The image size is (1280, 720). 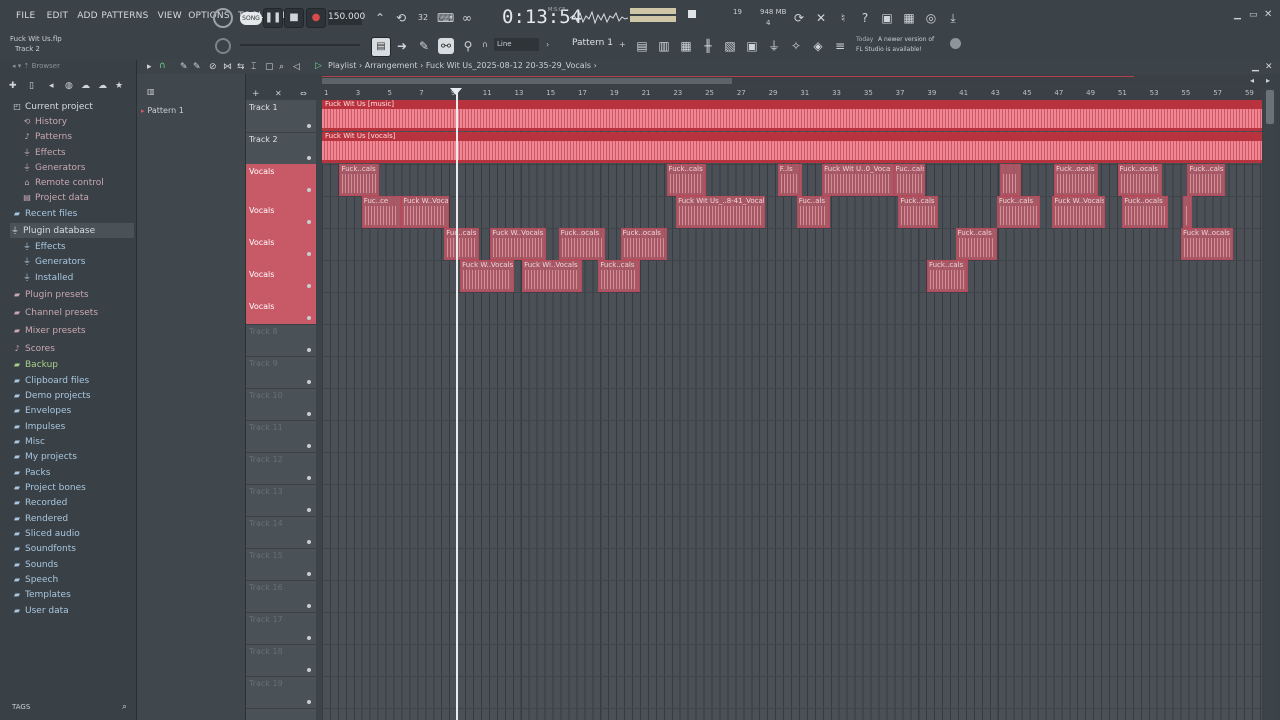 I want to click on slice-tool-icon: ⌶, so click(x=253, y=67).